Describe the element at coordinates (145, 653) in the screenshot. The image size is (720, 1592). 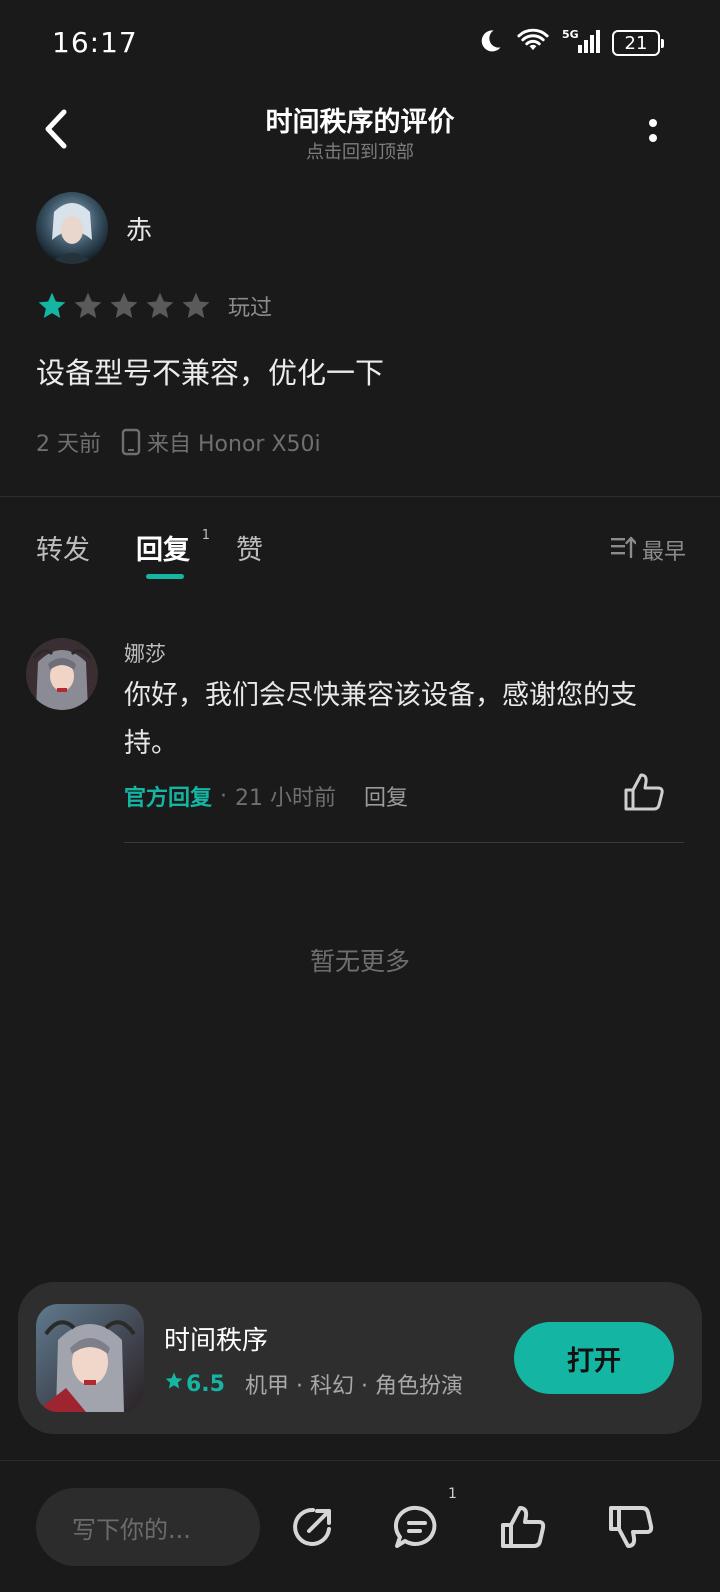
I see `reply-author: 娜莎` at that location.